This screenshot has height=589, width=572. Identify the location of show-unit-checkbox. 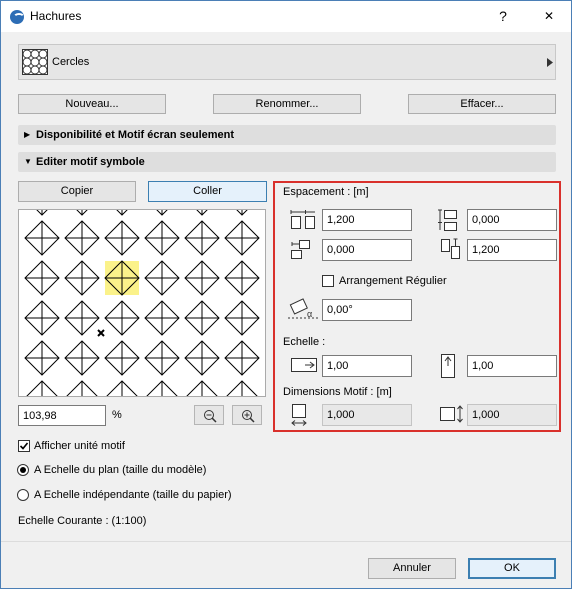
(24, 446).